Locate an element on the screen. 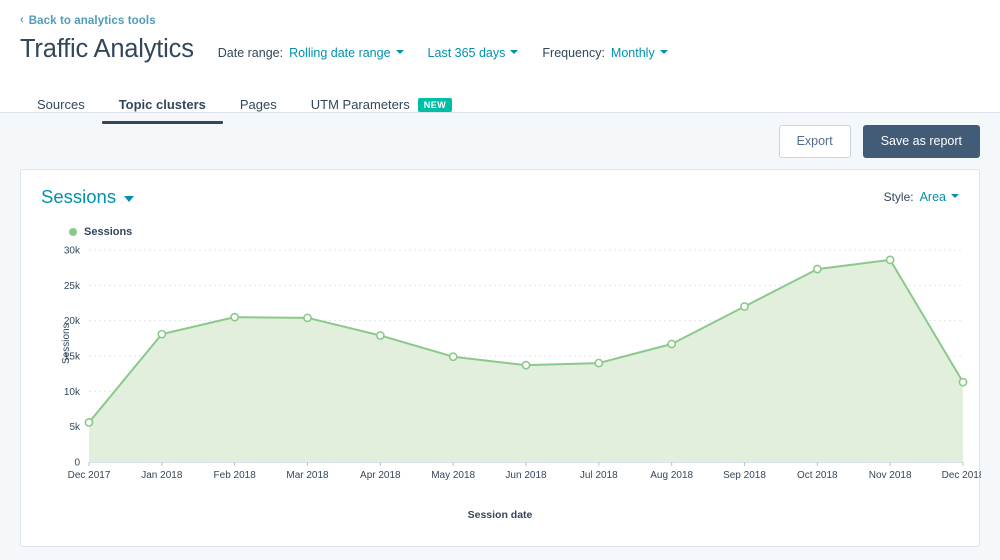  header-divider is located at coordinates (500, 112).